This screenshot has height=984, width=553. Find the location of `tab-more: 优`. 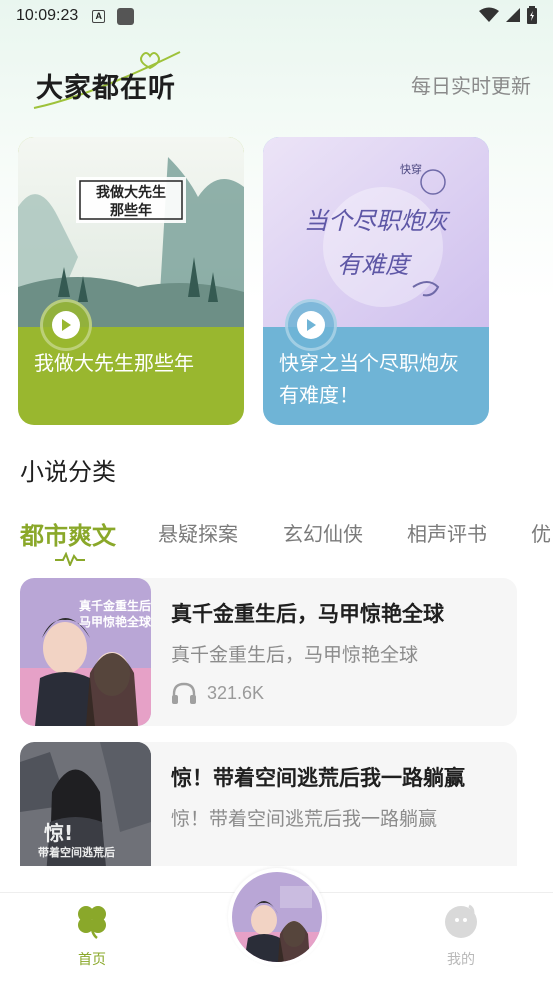

tab-more: 优 is located at coordinates (541, 532).